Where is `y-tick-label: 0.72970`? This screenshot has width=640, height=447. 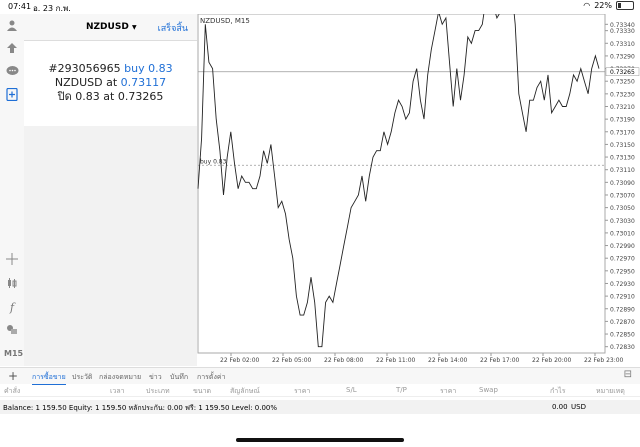
y-tick-label: 0.72970 is located at coordinates (622, 259).